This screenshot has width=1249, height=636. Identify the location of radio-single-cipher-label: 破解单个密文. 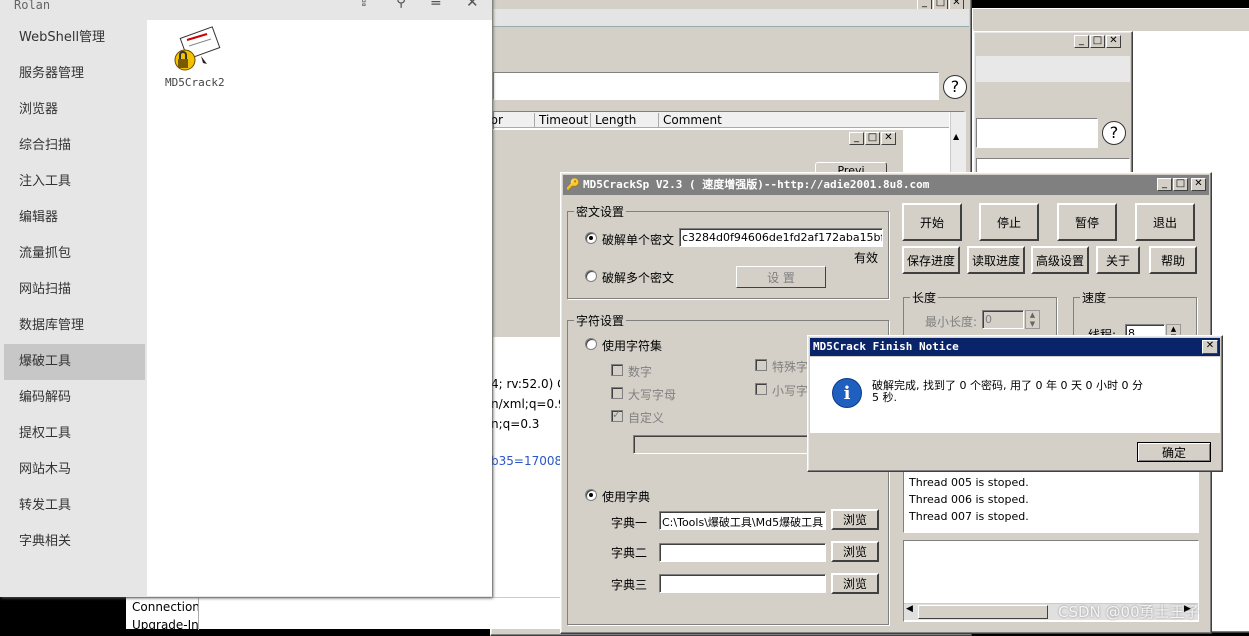
(638, 239).